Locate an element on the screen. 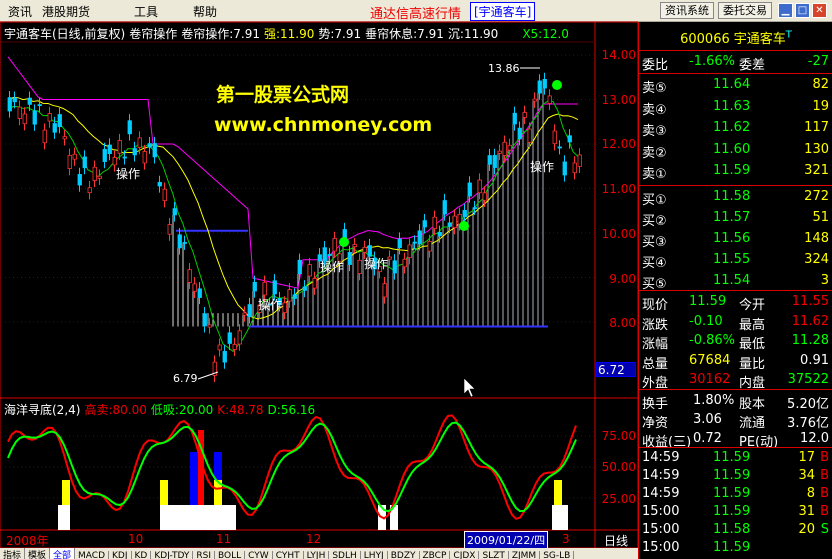 This screenshot has width=832, height=559. ask-volume: 19 is located at coordinates (820, 106).